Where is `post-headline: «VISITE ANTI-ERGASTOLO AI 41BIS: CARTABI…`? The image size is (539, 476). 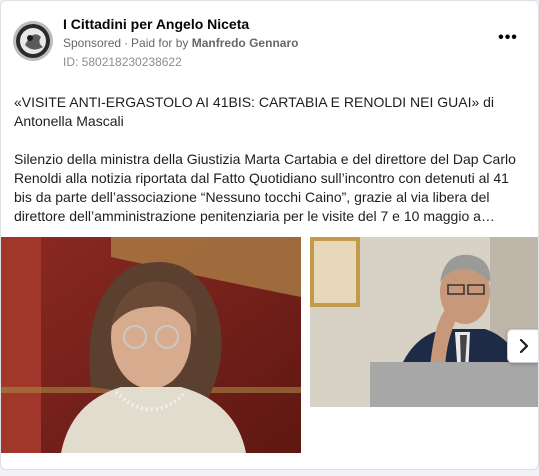 post-headline: «VISITE ANTI-ERGASTOLO AI 41BIS: CARTABI… is located at coordinates (254, 111).